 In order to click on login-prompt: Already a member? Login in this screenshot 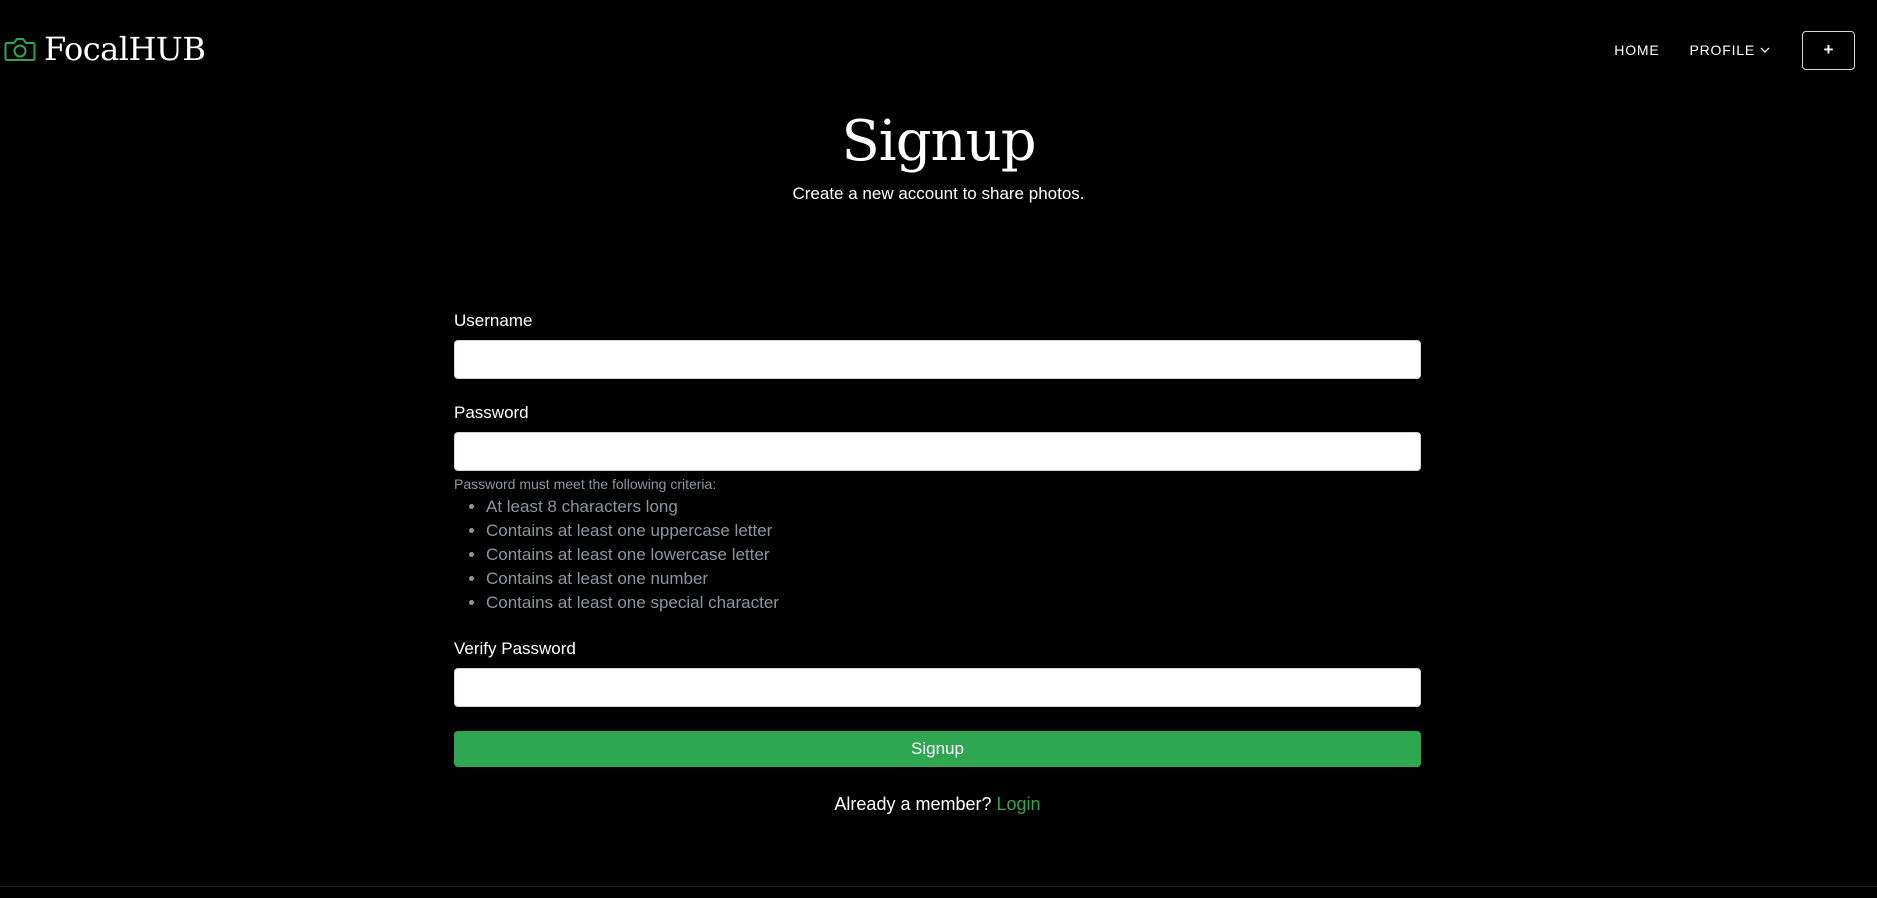, I will do `click(937, 804)`.